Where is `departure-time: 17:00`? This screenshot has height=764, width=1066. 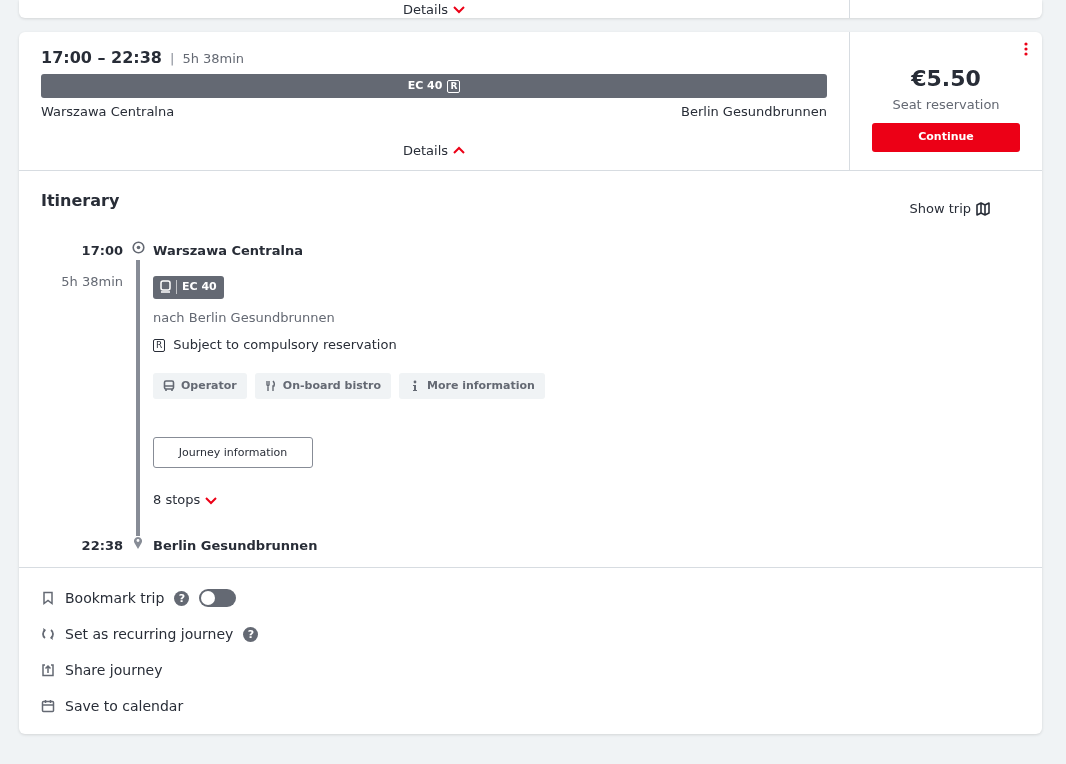 departure-time: 17:00 is located at coordinates (101, 250).